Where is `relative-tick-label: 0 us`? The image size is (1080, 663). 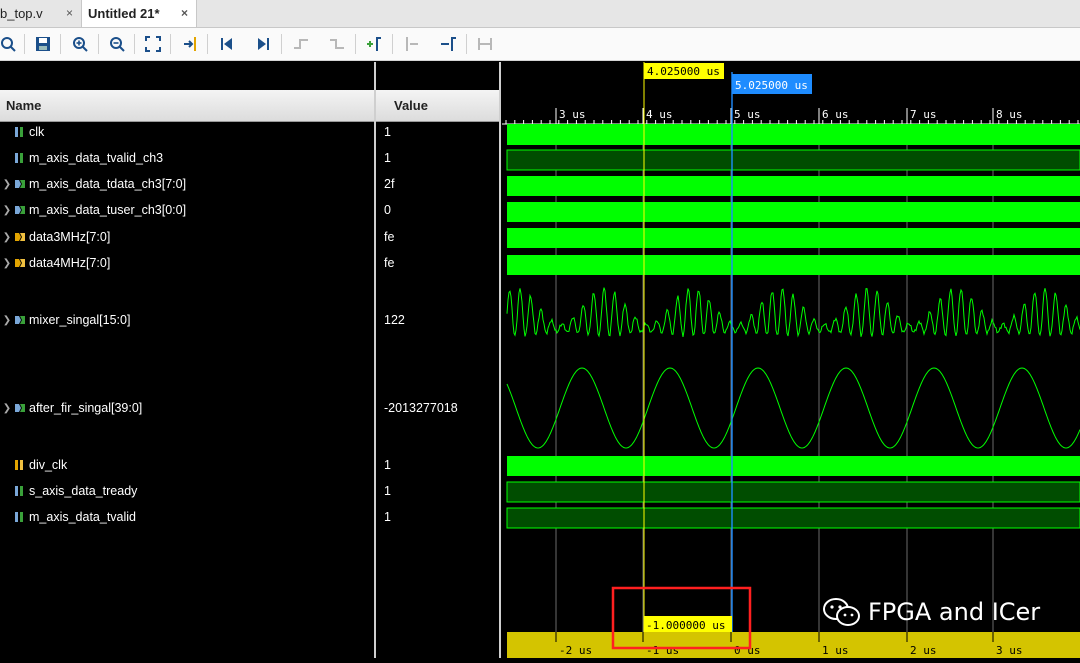 relative-tick-label: 0 us is located at coordinates (747, 650).